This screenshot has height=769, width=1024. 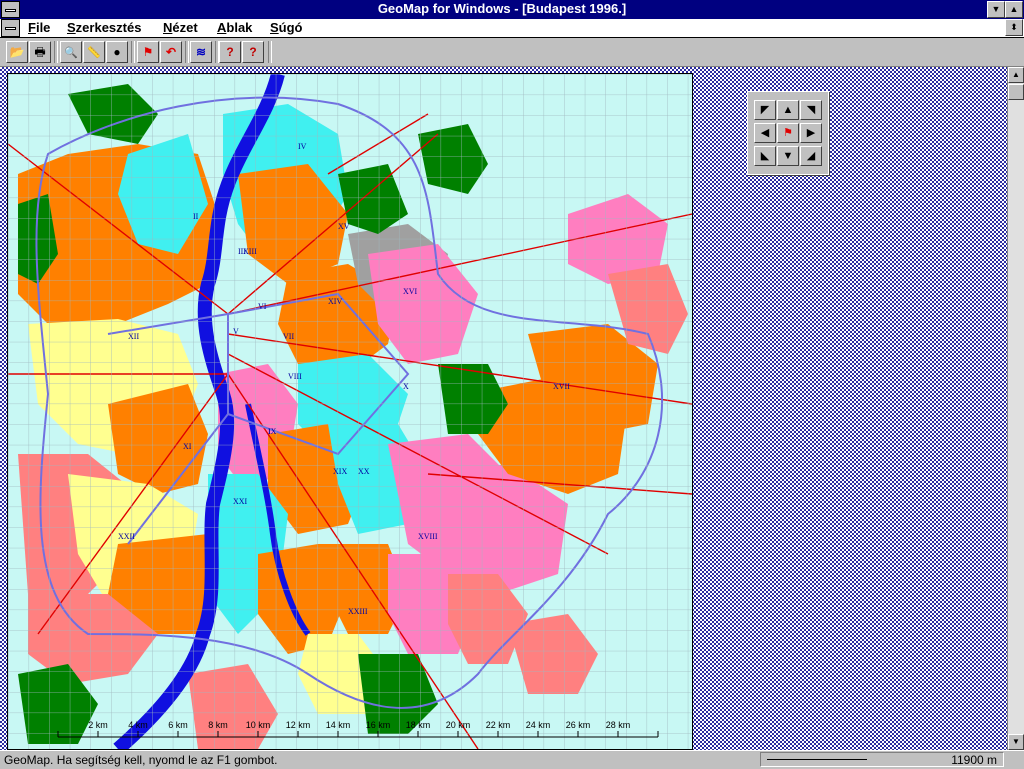 What do you see at coordinates (344, 226) in the screenshot?
I see `district-label: XV` at bounding box center [344, 226].